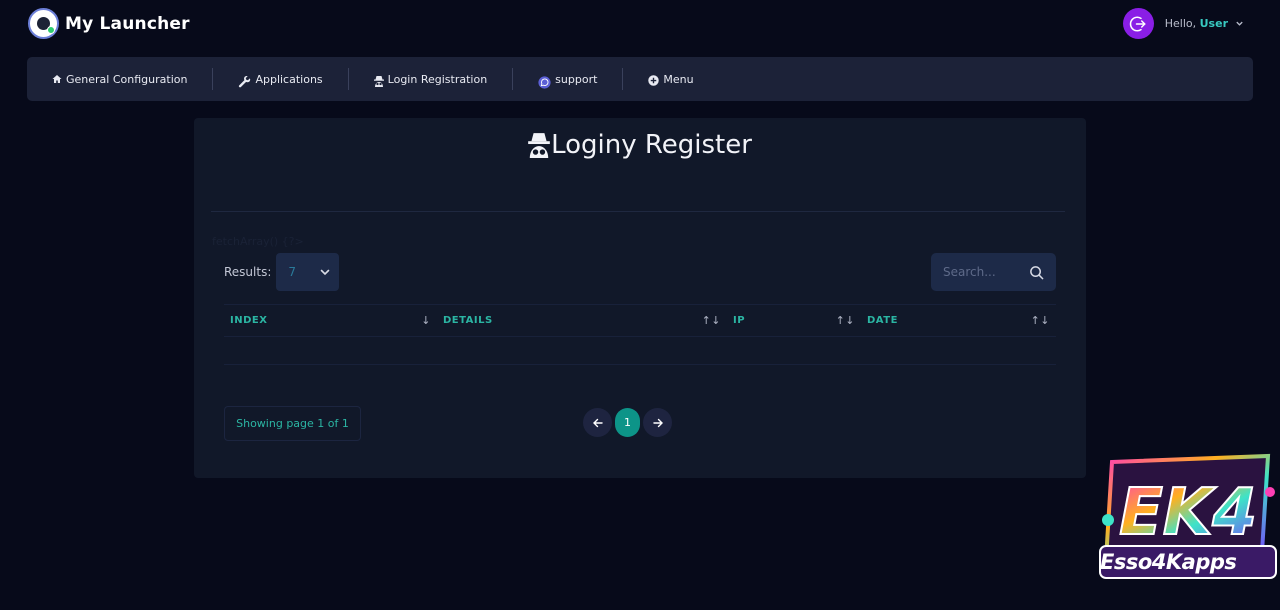 This screenshot has width=1280, height=610. Describe the element at coordinates (882, 320) in the screenshot. I see `column-label: DATE` at that location.